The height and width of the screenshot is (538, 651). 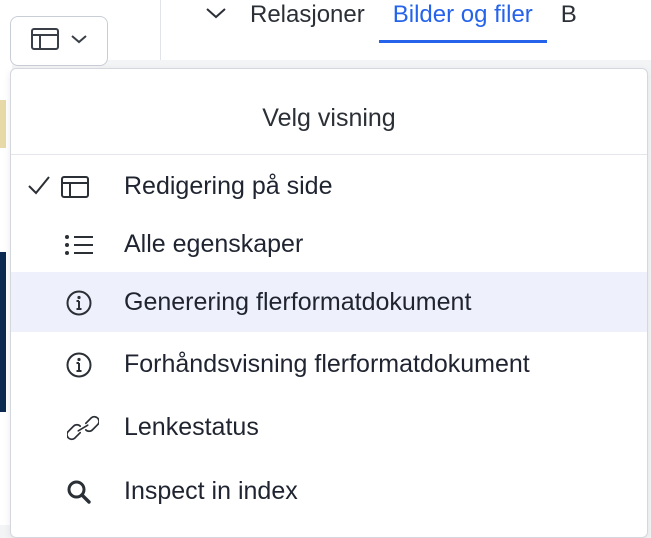 I want to click on menu-item-generering-flerformatdokument: Generering flerformatdokument, so click(x=329, y=302).